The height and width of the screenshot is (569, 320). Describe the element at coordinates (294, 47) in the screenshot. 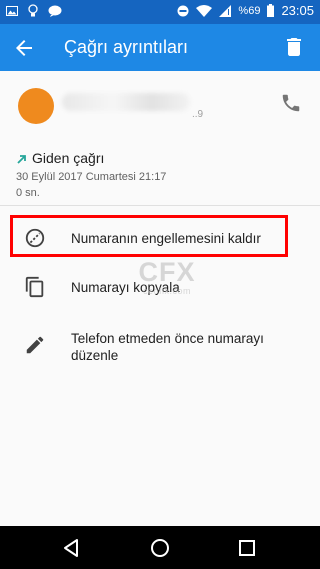

I see `trash-icon` at that location.